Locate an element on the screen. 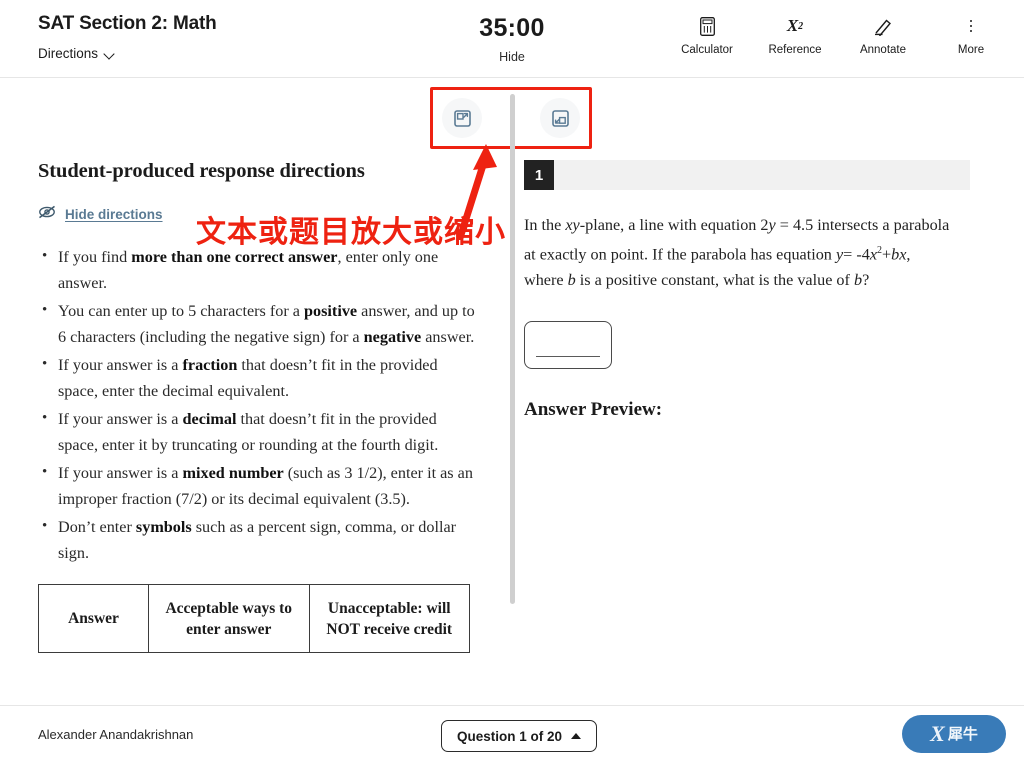 The height and width of the screenshot is (767, 1024). more-icon is located at coordinates (971, 26).